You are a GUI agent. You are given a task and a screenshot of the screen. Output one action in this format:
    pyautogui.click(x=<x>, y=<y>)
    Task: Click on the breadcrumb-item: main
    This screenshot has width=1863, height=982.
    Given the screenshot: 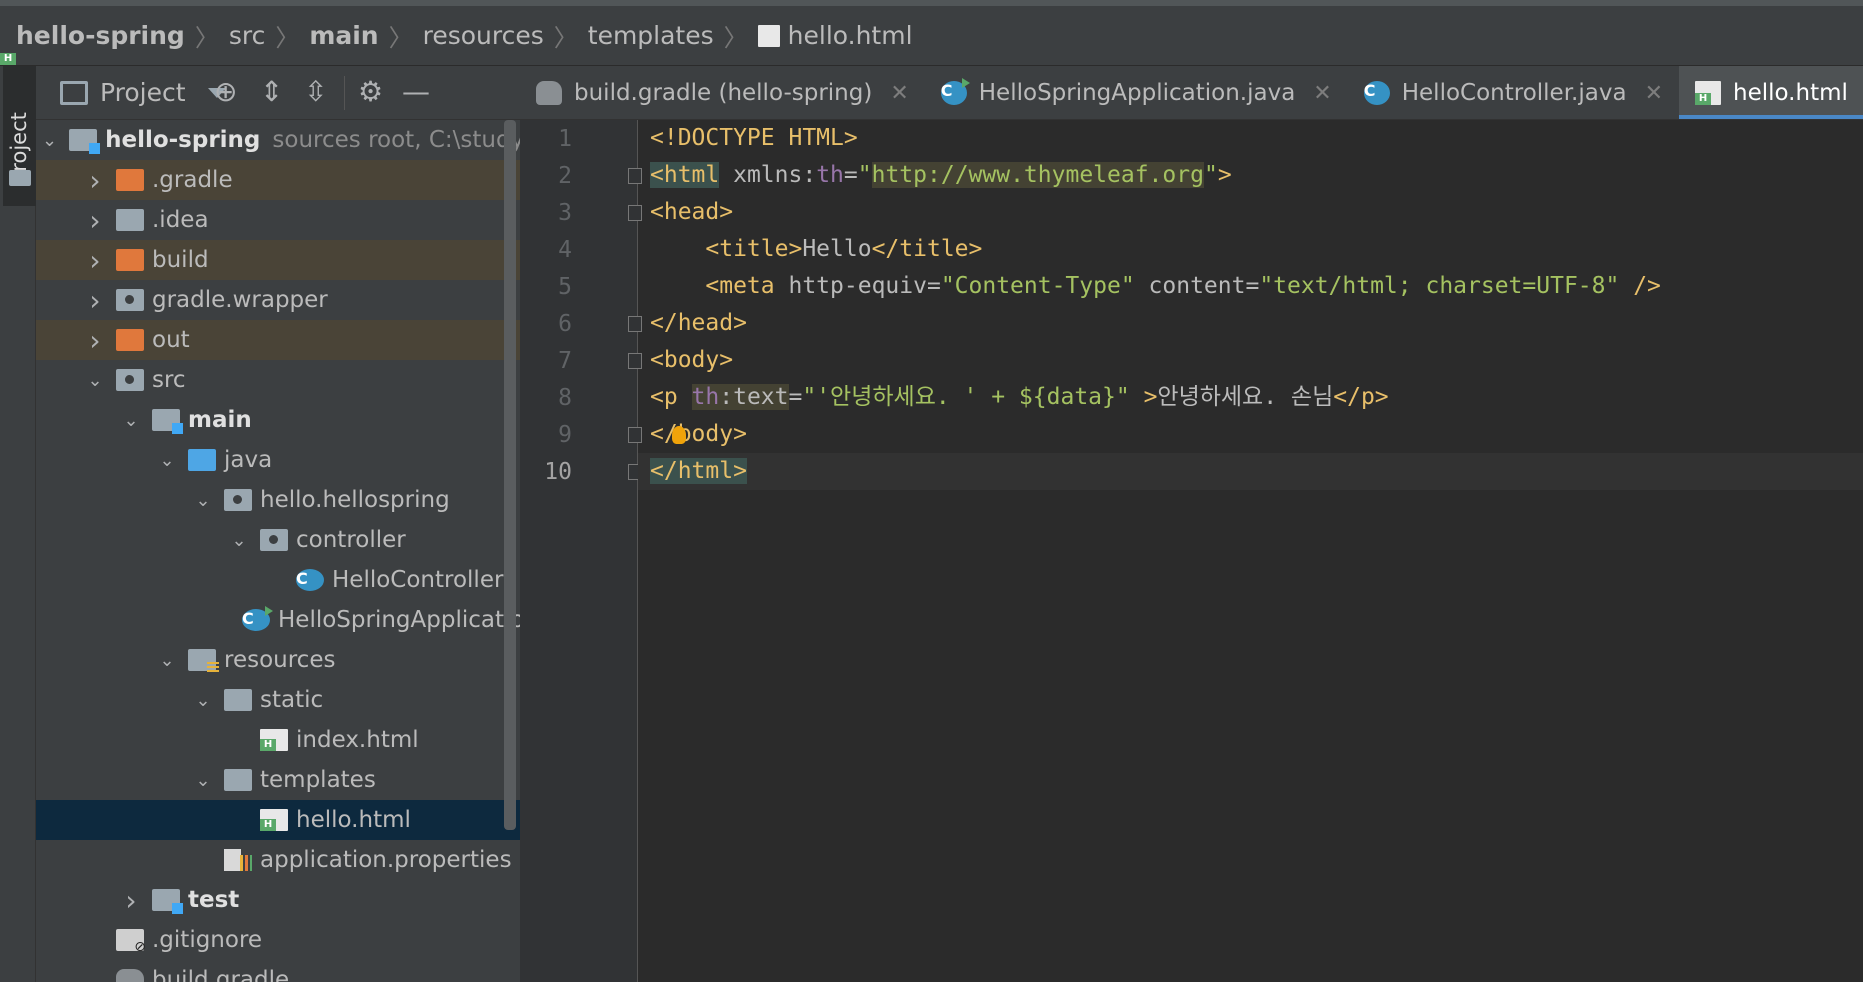 What is the action you would take?
    pyautogui.click(x=343, y=35)
    